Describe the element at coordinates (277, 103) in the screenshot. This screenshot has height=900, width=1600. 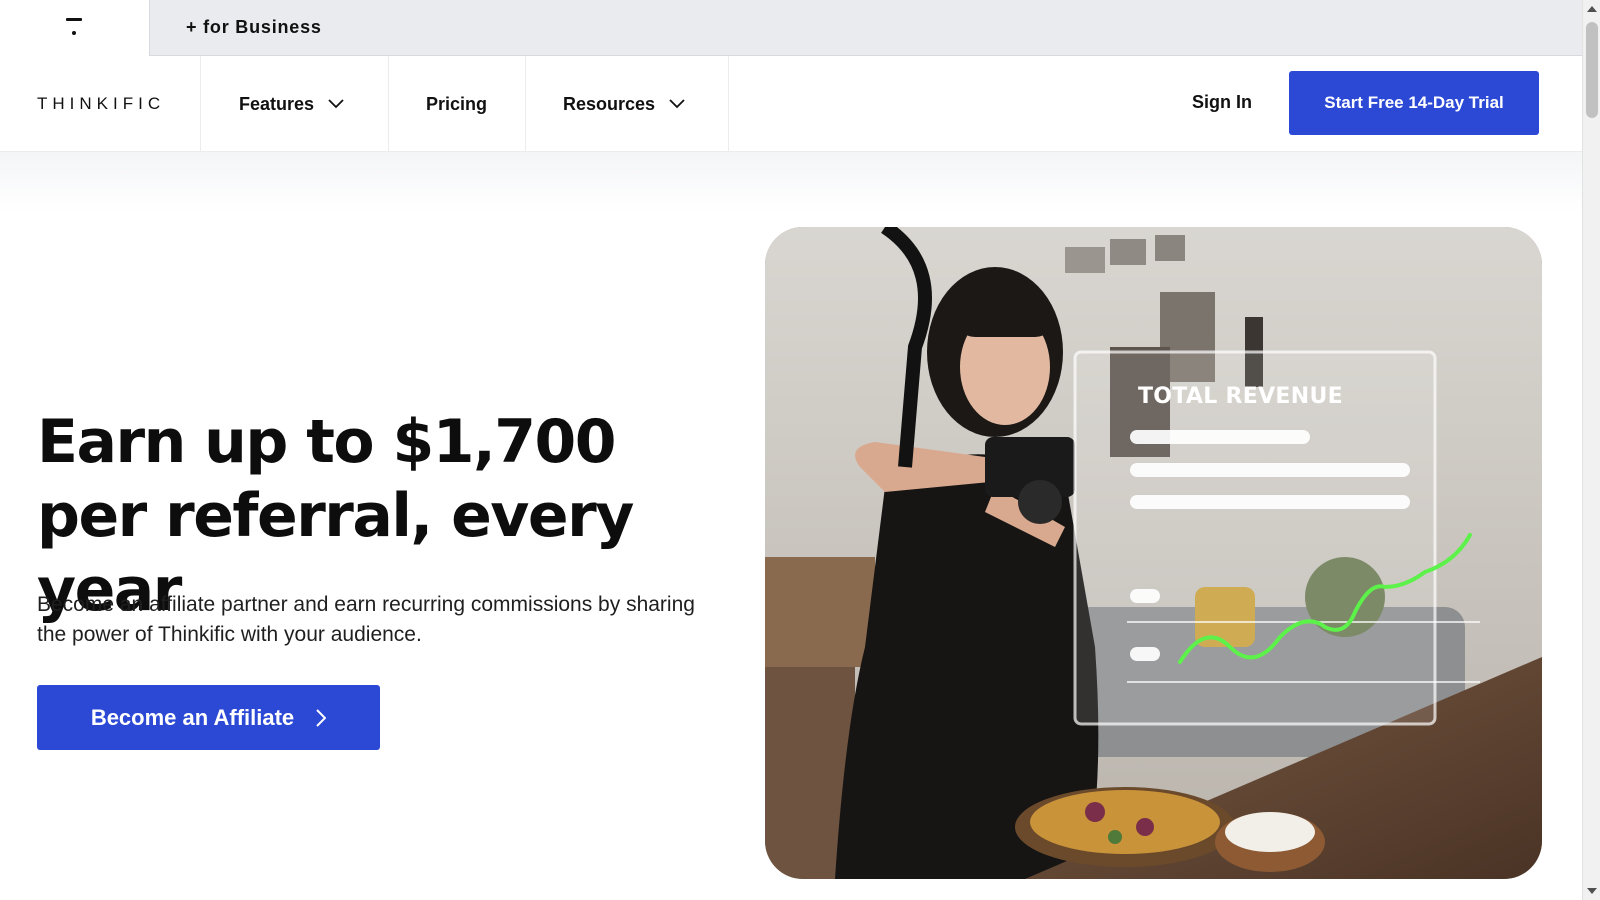
I see `nav-features-label: Features` at that location.